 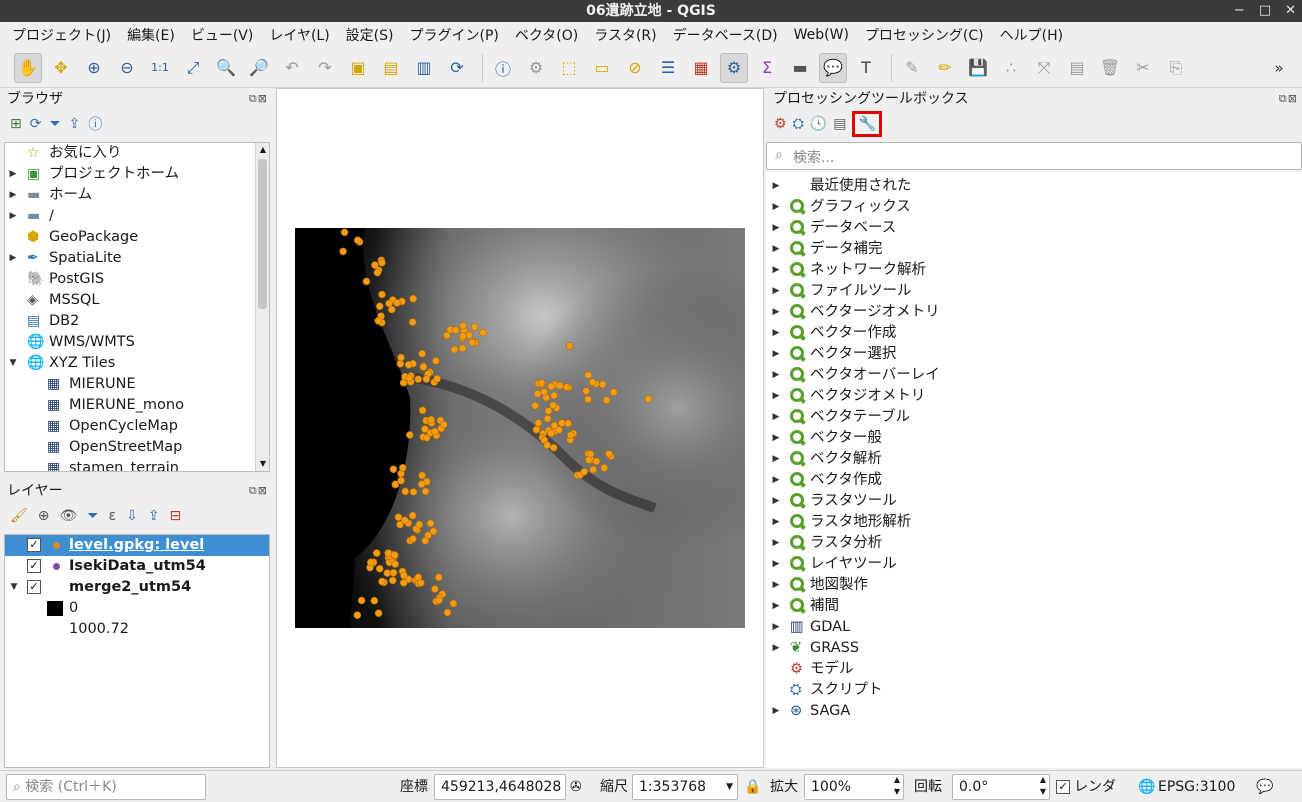 I want to click on processing-provider-item: ▶ ❦ GRASS, so click(x=1031, y=648).